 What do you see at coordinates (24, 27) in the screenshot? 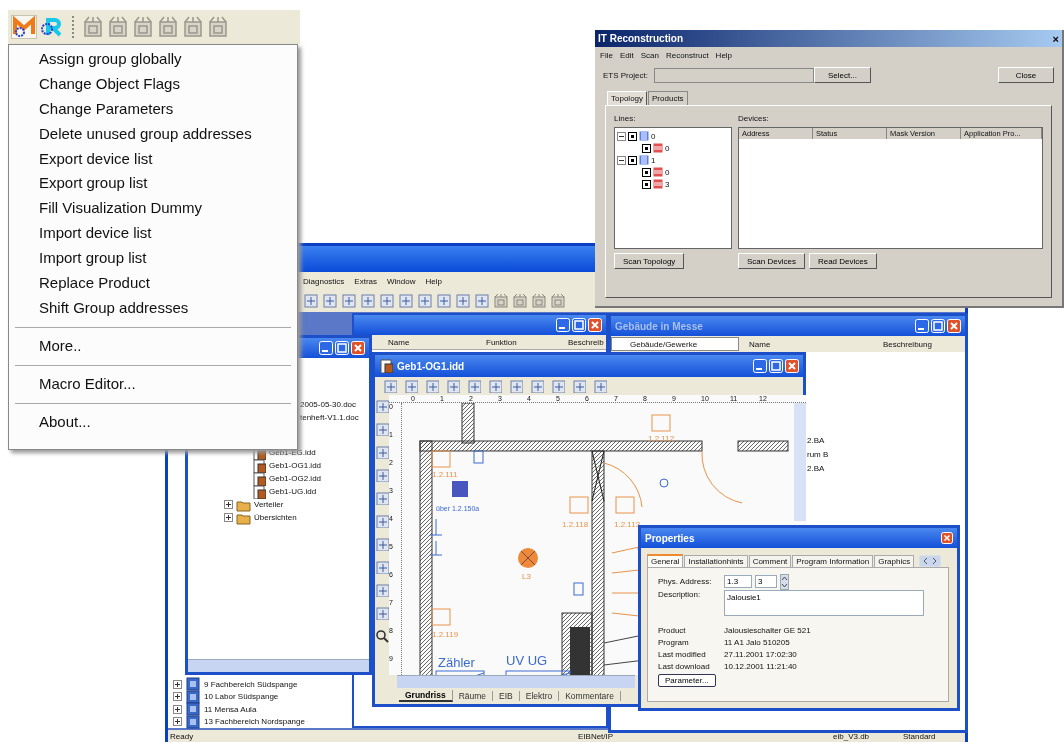
I see `macro-button` at bounding box center [24, 27].